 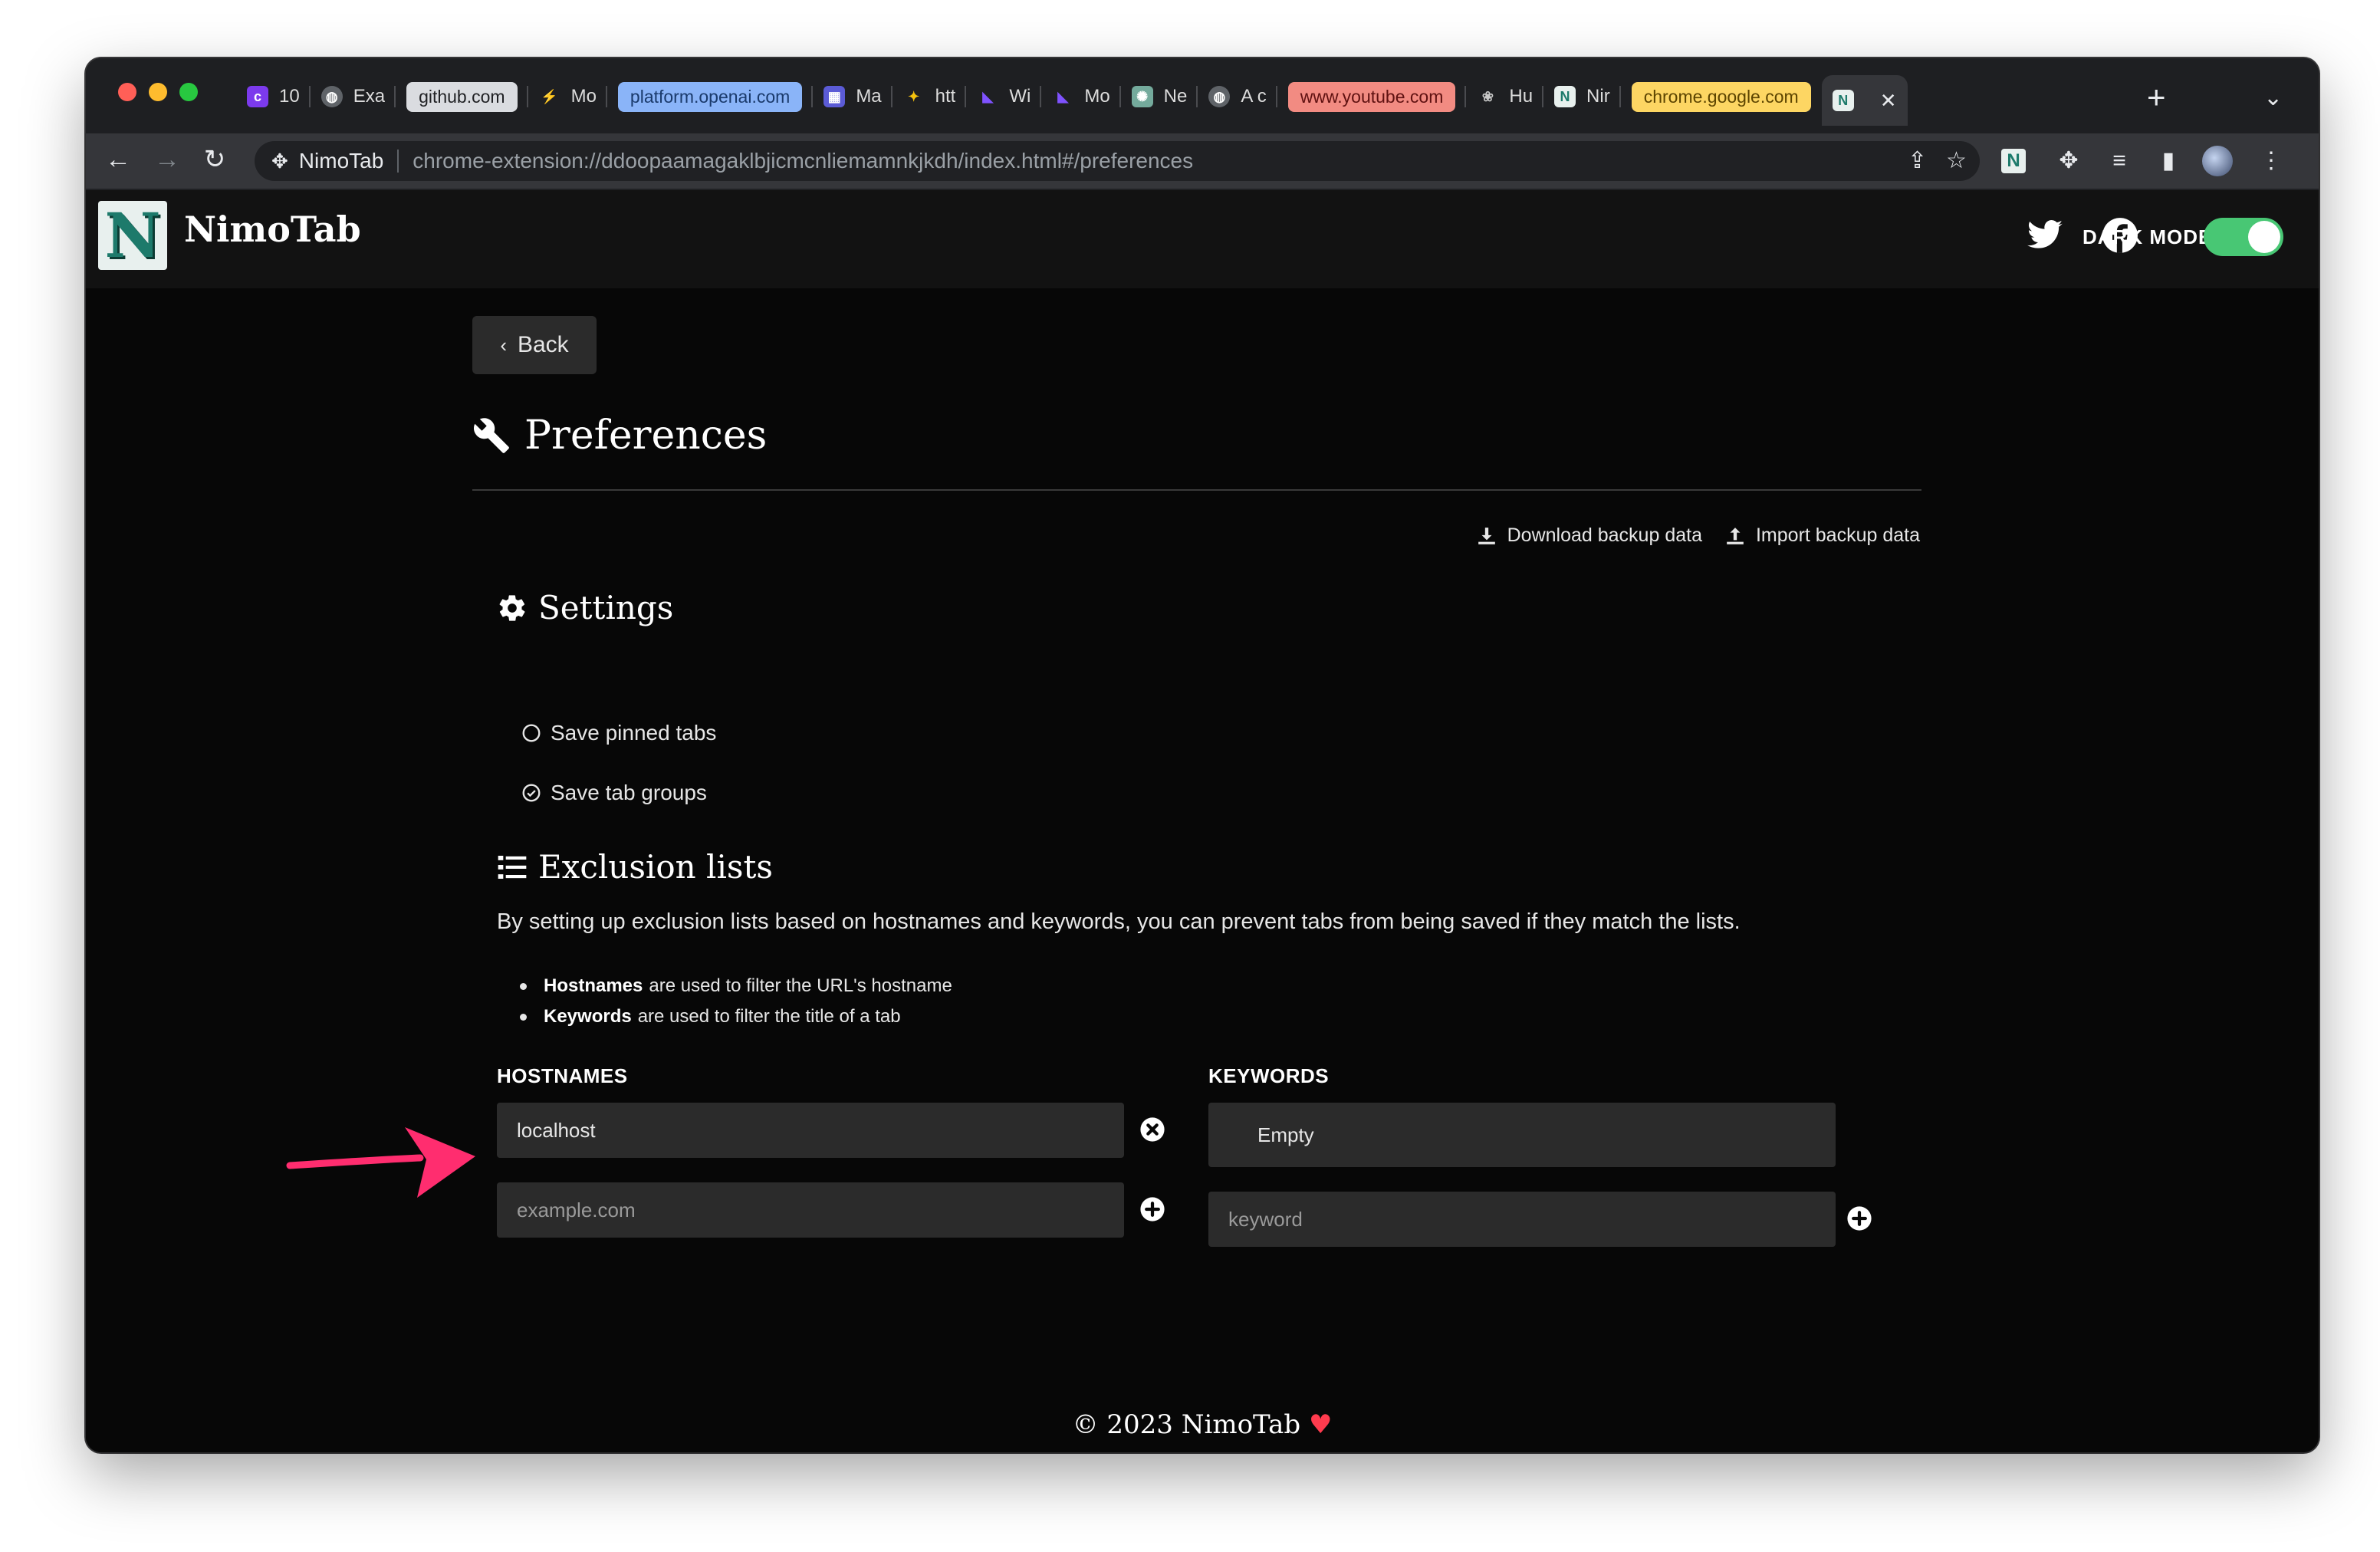 I want to click on browser-tab: ◍ Exa, so click(x=354, y=96).